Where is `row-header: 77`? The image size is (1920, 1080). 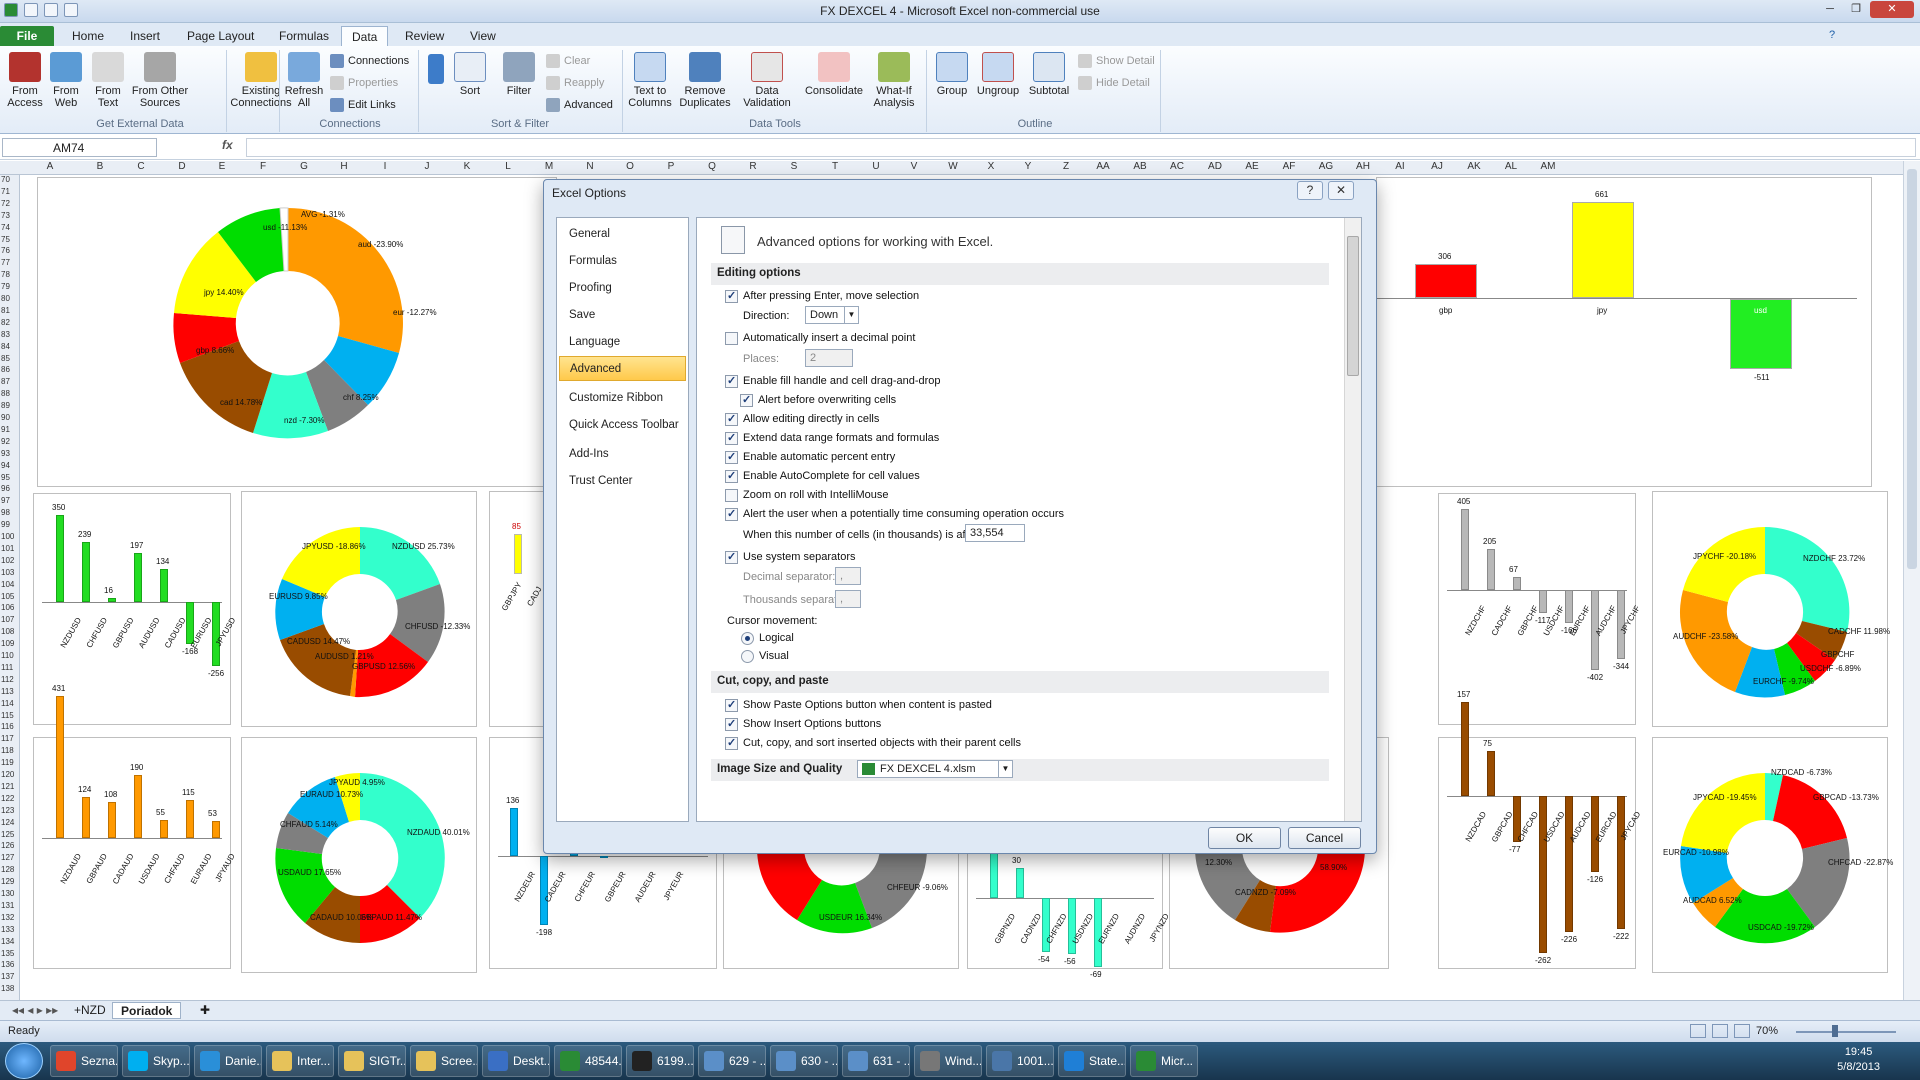 row-header: 77 is located at coordinates (5, 262).